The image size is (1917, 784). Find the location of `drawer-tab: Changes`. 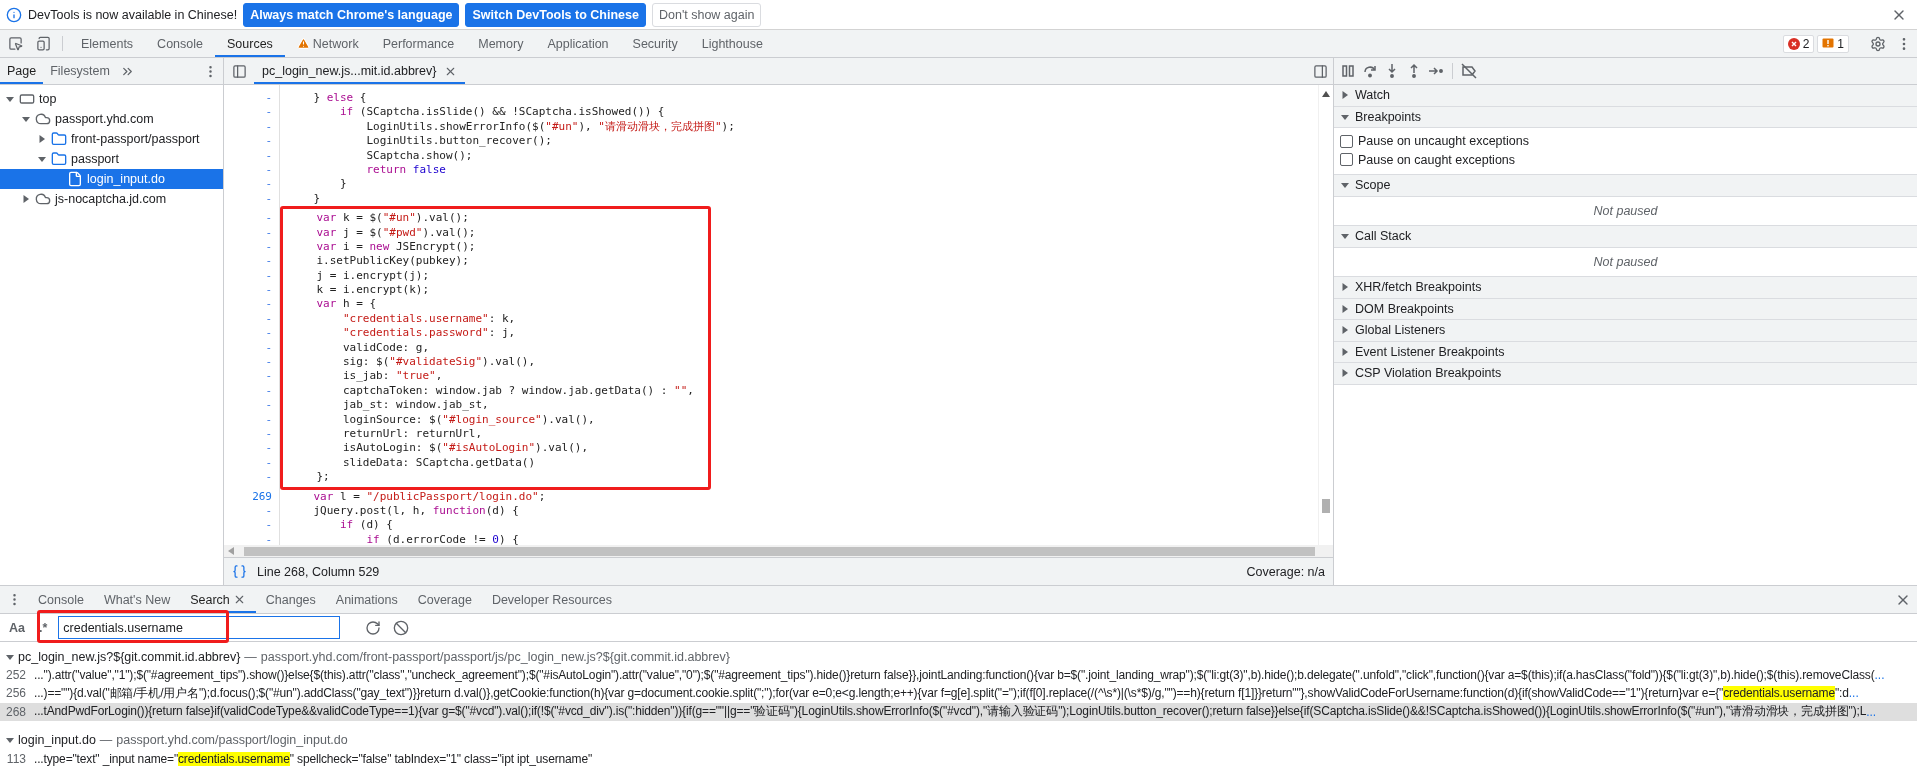

drawer-tab: Changes is located at coordinates (290, 599).